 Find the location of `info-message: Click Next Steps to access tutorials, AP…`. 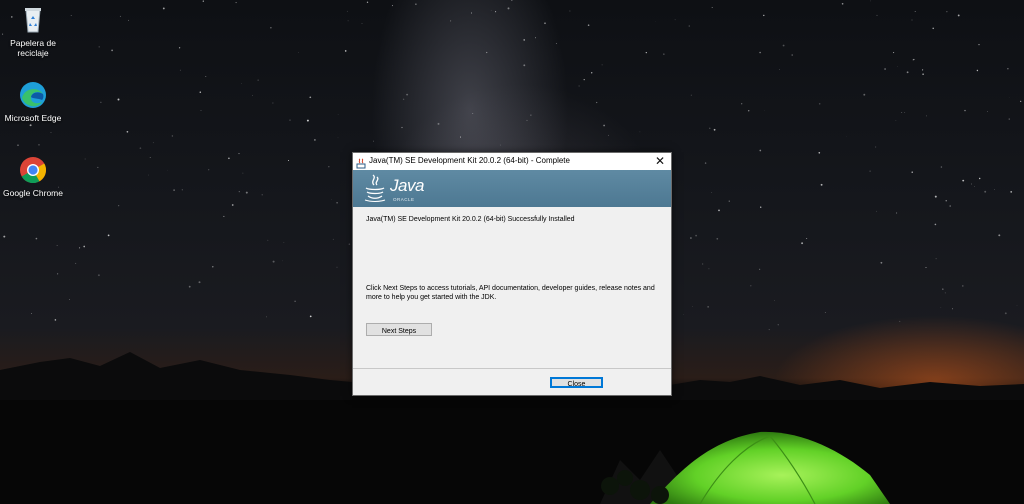

info-message: Click Next Steps to access tutorials, AP… is located at coordinates (510, 293).